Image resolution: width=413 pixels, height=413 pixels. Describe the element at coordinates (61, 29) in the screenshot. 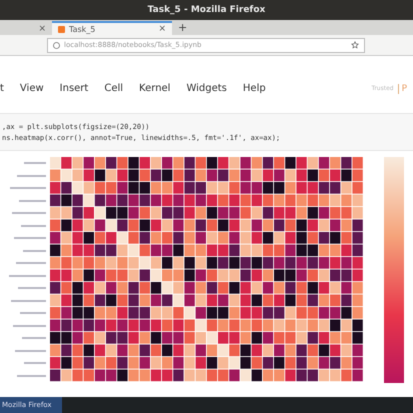

I see `notebook-icon` at that location.